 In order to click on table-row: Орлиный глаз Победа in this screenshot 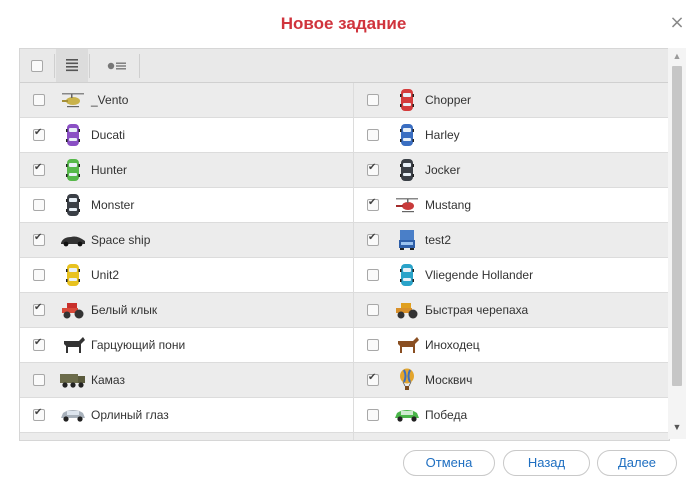, I will do `click(344, 415)`.